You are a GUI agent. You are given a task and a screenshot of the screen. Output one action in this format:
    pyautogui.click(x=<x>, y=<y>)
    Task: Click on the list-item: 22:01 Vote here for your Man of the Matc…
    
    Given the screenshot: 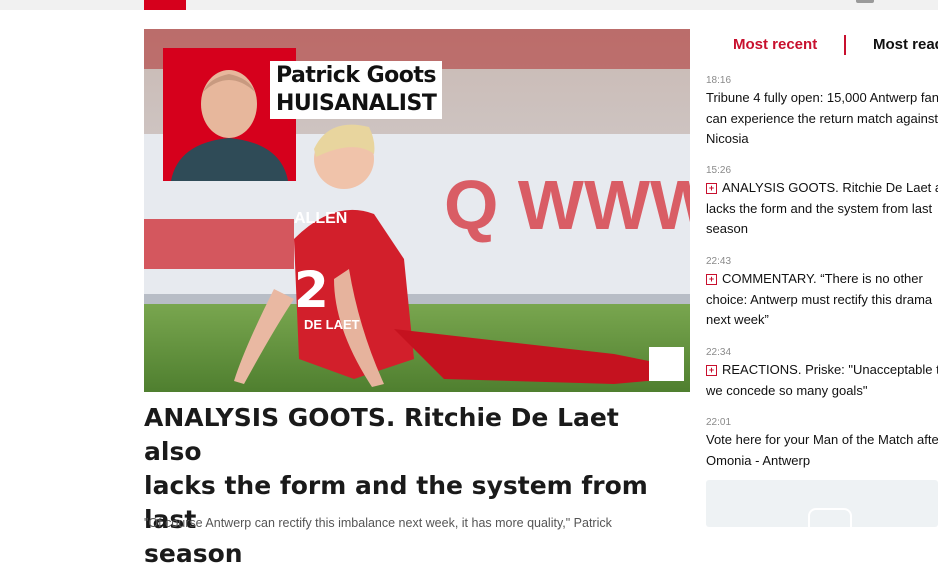 What is the action you would take?
    pyautogui.click(x=822, y=444)
    